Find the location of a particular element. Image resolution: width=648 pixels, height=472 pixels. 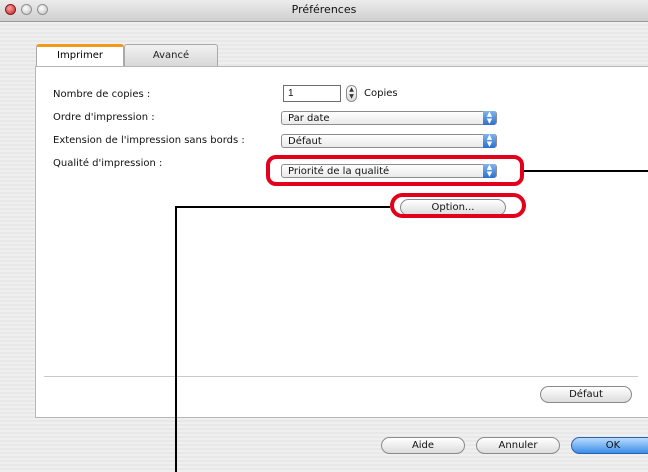

order-select: Par date ▲ ▼ is located at coordinates (389, 118).